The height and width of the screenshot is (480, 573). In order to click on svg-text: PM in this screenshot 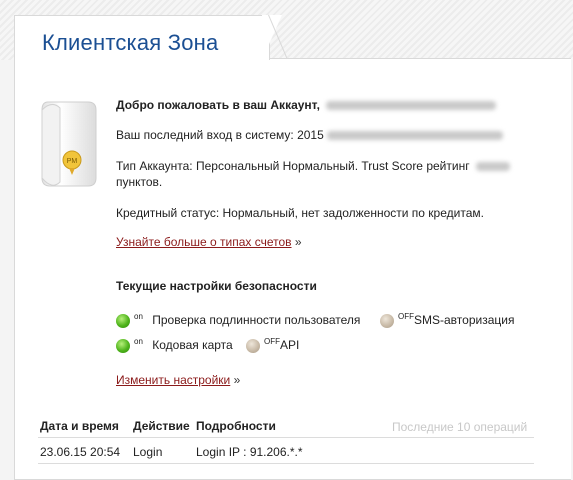, I will do `click(72, 161)`.